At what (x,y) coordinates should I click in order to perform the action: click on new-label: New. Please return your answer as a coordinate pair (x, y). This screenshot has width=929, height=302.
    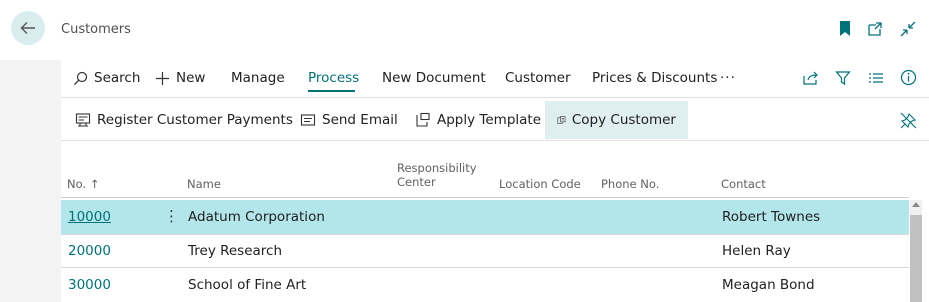
    Looking at the image, I should click on (191, 78).